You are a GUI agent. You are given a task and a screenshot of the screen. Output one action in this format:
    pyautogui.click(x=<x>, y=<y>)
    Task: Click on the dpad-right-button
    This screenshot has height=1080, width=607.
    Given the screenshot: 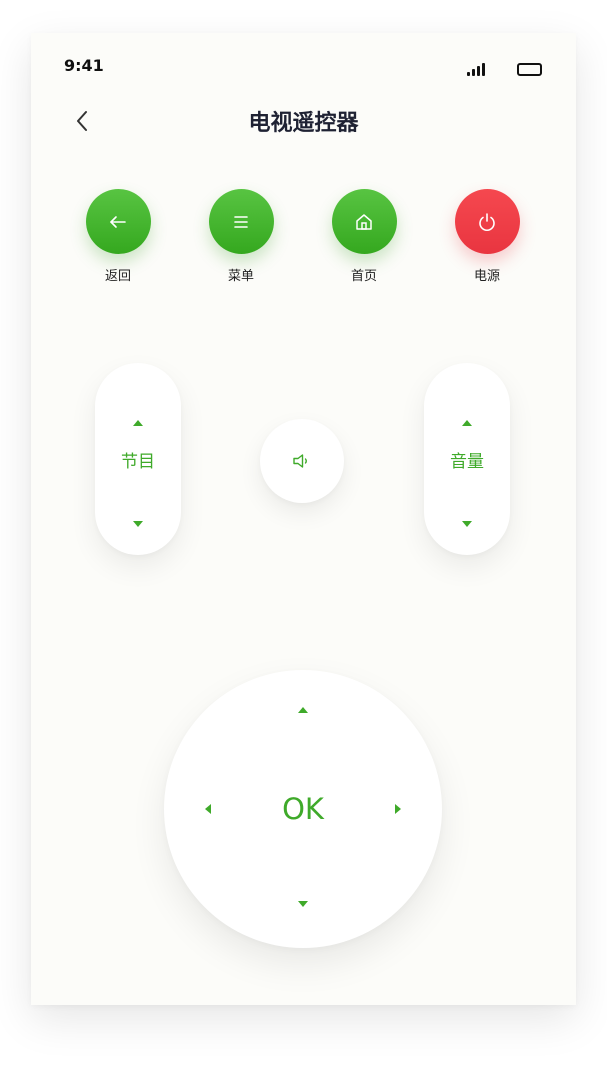 What is the action you would take?
    pyautogui.click(x=398, y=809)
    